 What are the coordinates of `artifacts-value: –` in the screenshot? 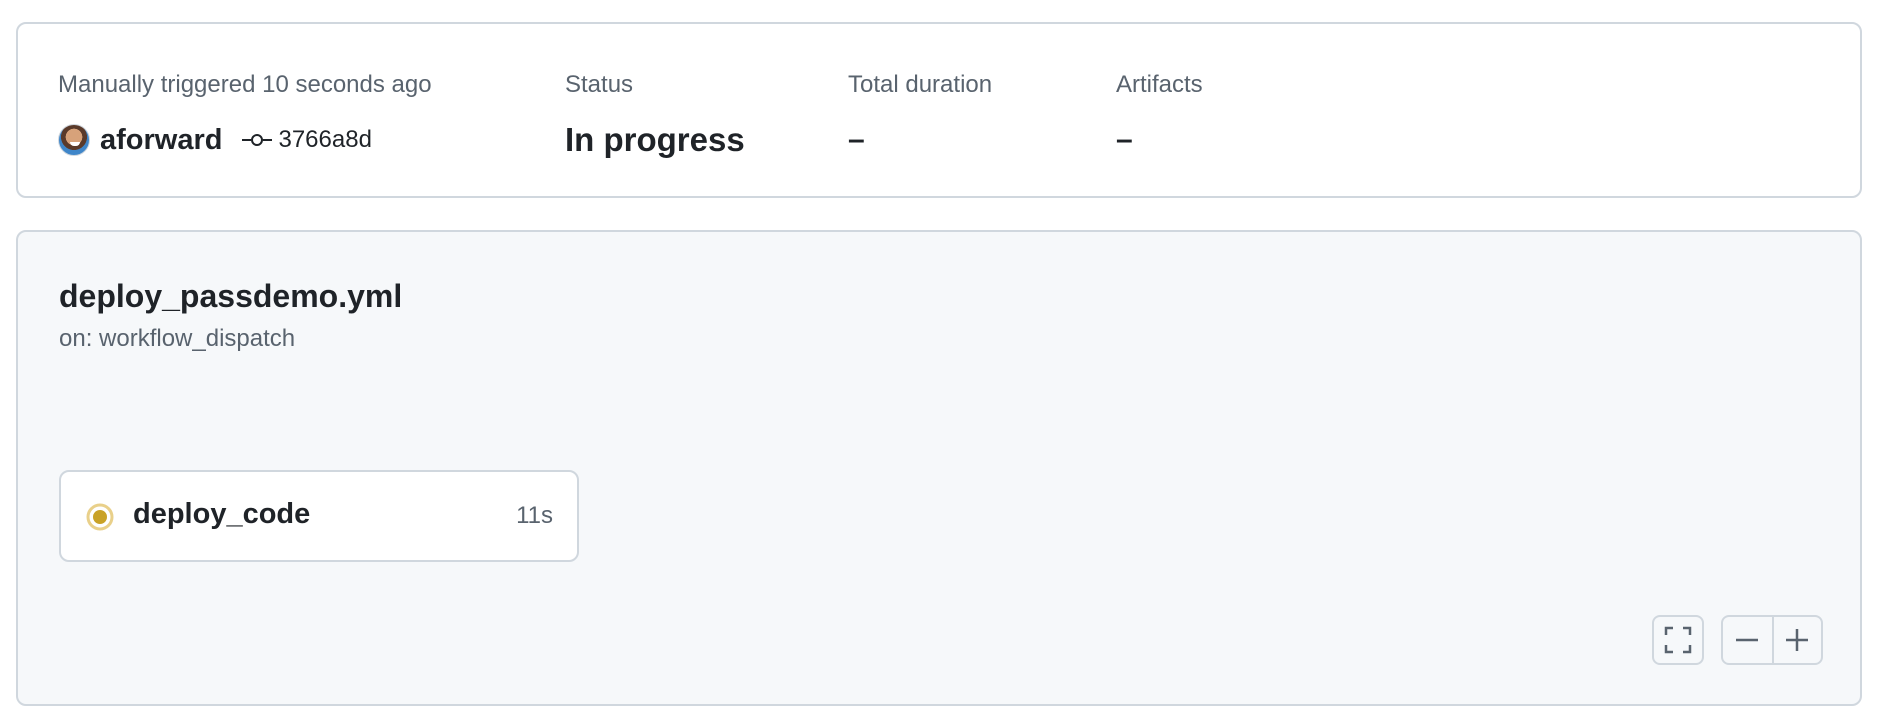 It's located at (1124, 139).